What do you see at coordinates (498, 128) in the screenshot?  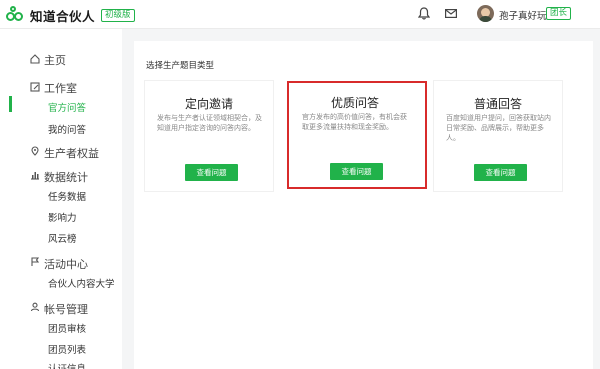 I see `card-description: 百度知道用户提问，回答获取站内日常奖励、品牌展示，帮助更多人。` at bounding box center [498, 128].